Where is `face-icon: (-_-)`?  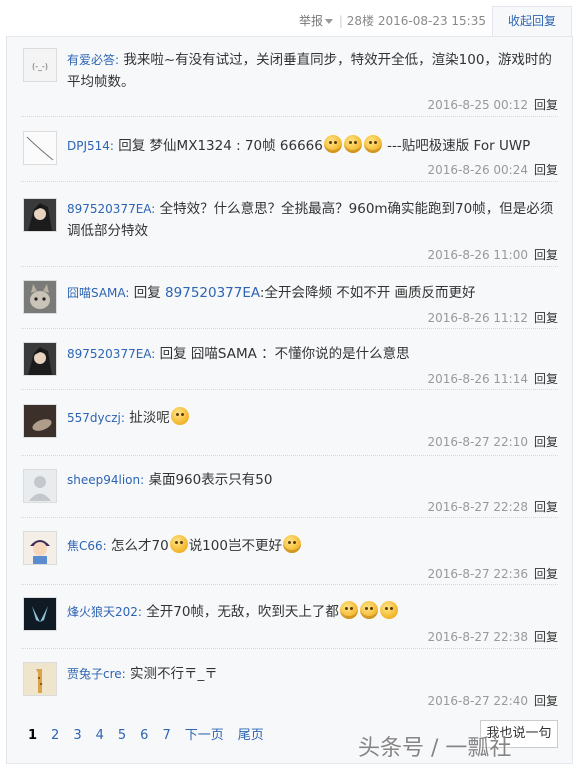 face-icon: (-_-) is located at coordinates (40, 65).